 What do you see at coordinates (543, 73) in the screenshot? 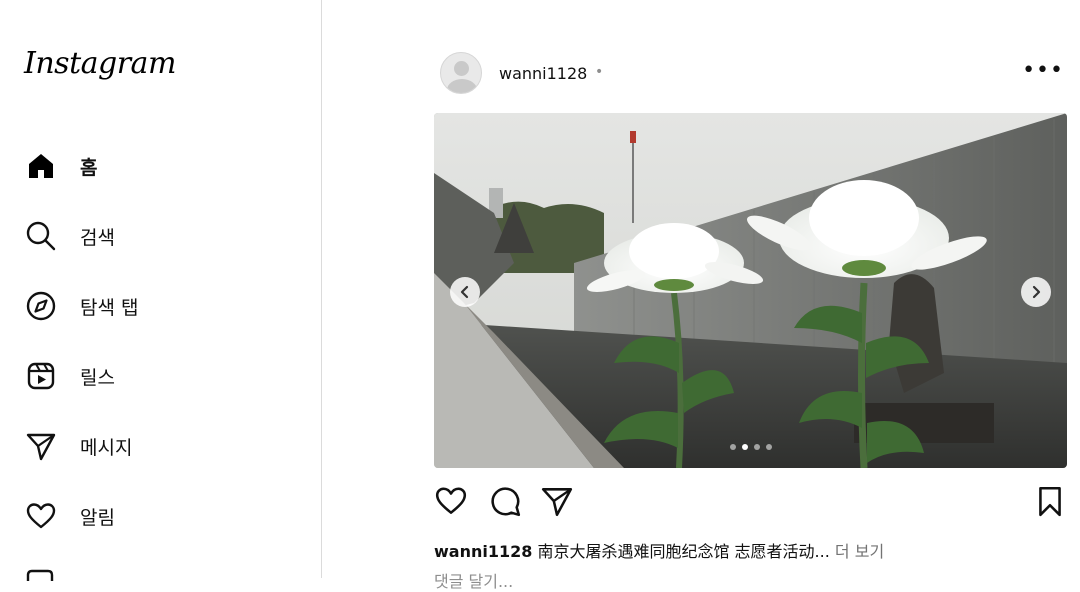
I see `post-username: wanni1128` at bounding box center [543, 73].